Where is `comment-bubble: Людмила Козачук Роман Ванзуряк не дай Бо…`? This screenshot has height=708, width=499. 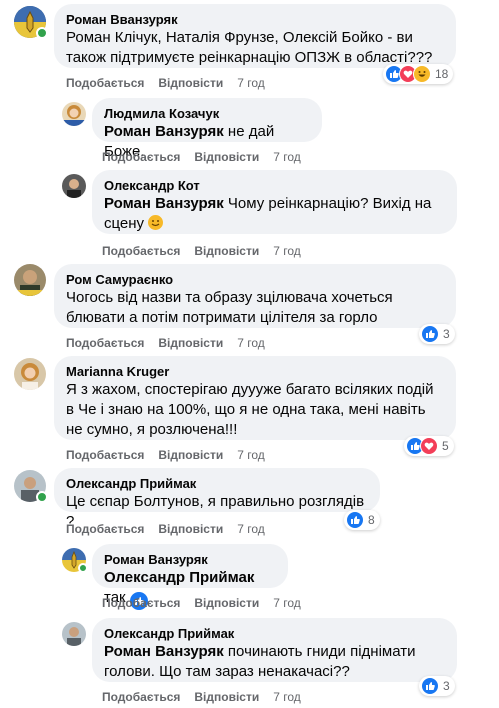 comment-bubble: Людмила Козачук Роман Ванзуряк не дай Бо… is located at coordinates (207, 129).